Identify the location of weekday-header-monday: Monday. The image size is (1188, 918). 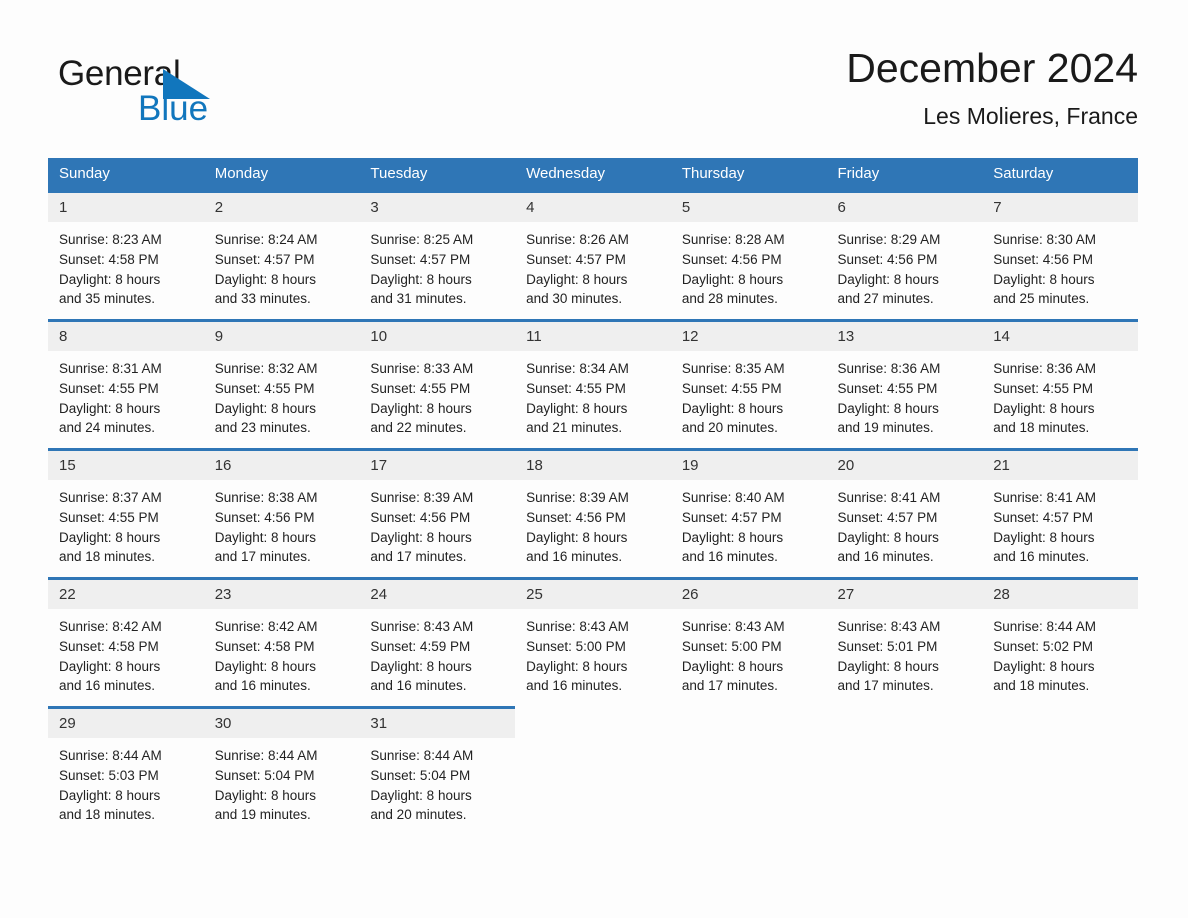
(281, 175).